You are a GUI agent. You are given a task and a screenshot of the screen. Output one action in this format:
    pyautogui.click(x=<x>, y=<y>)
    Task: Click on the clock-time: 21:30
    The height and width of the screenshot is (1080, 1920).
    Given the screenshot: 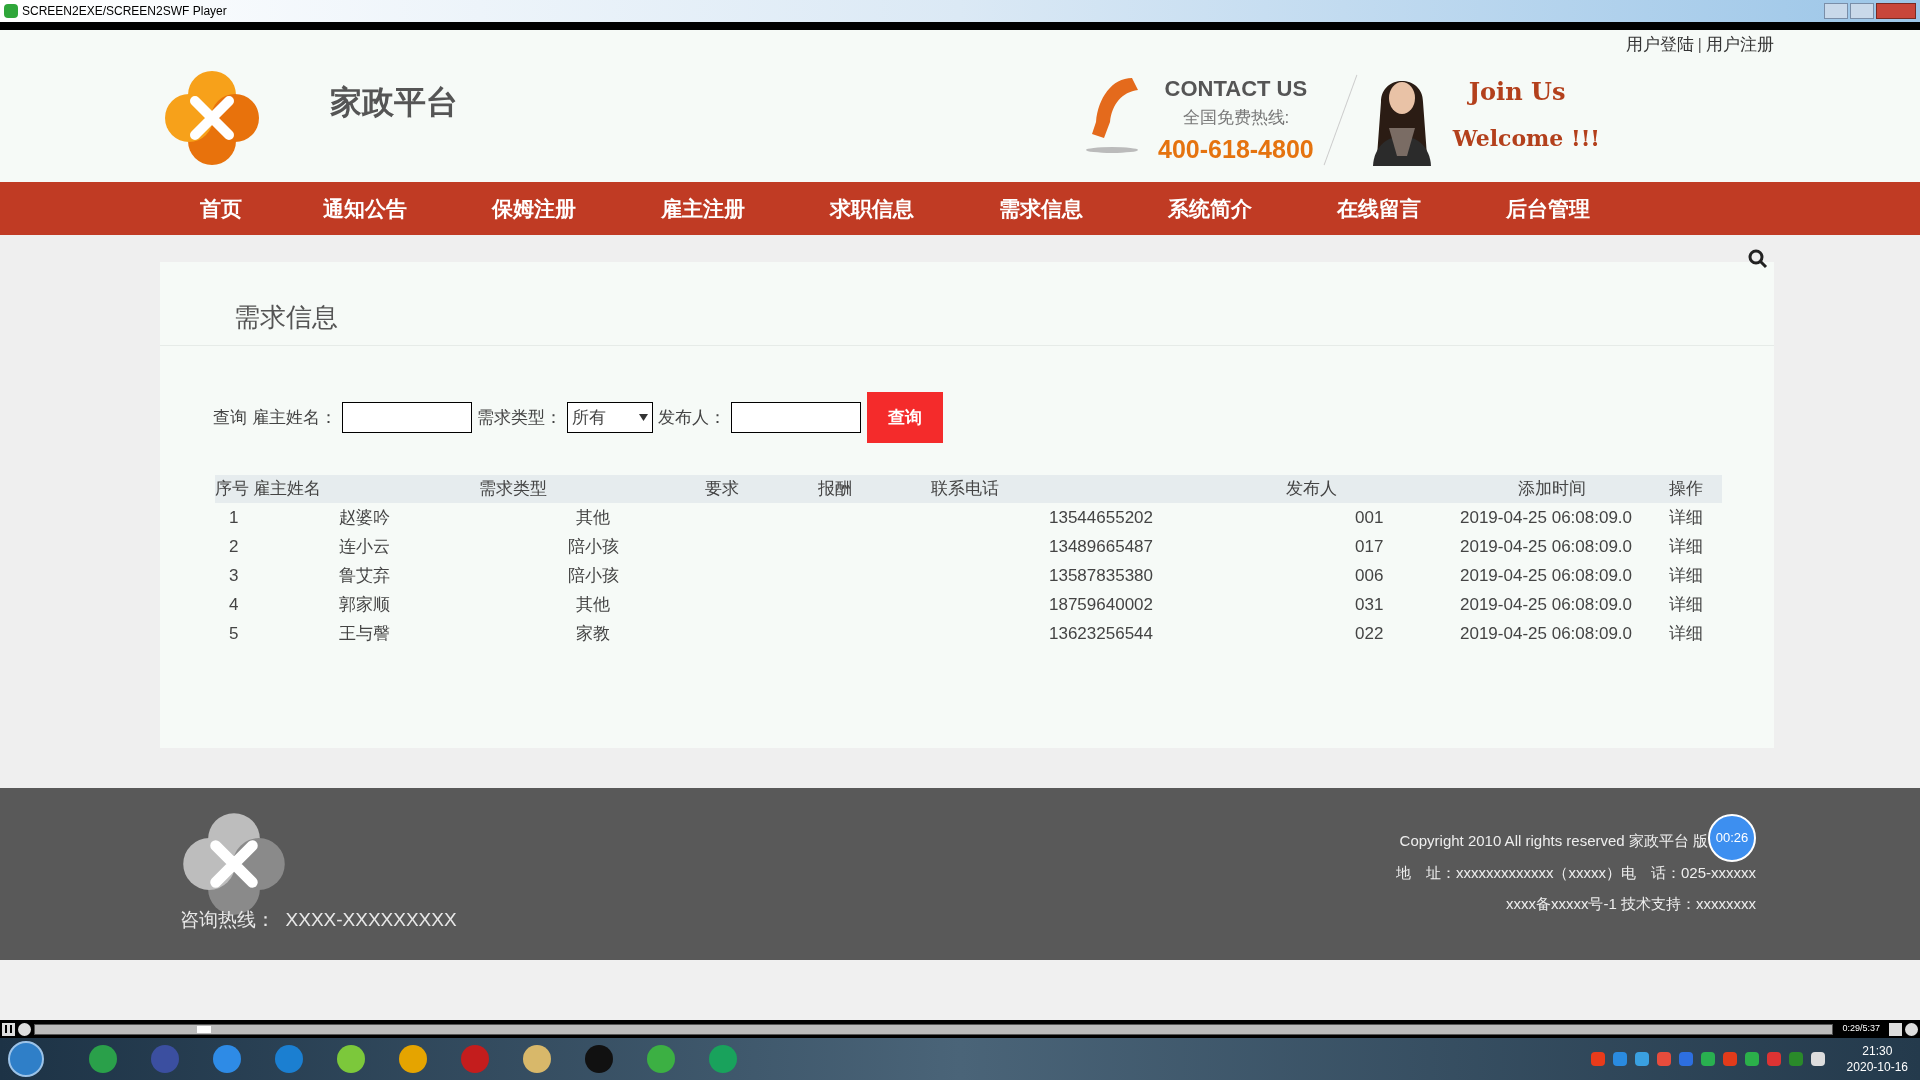 What is the action you would take?
    pyautogui.click(x=1877, y=1051)
    